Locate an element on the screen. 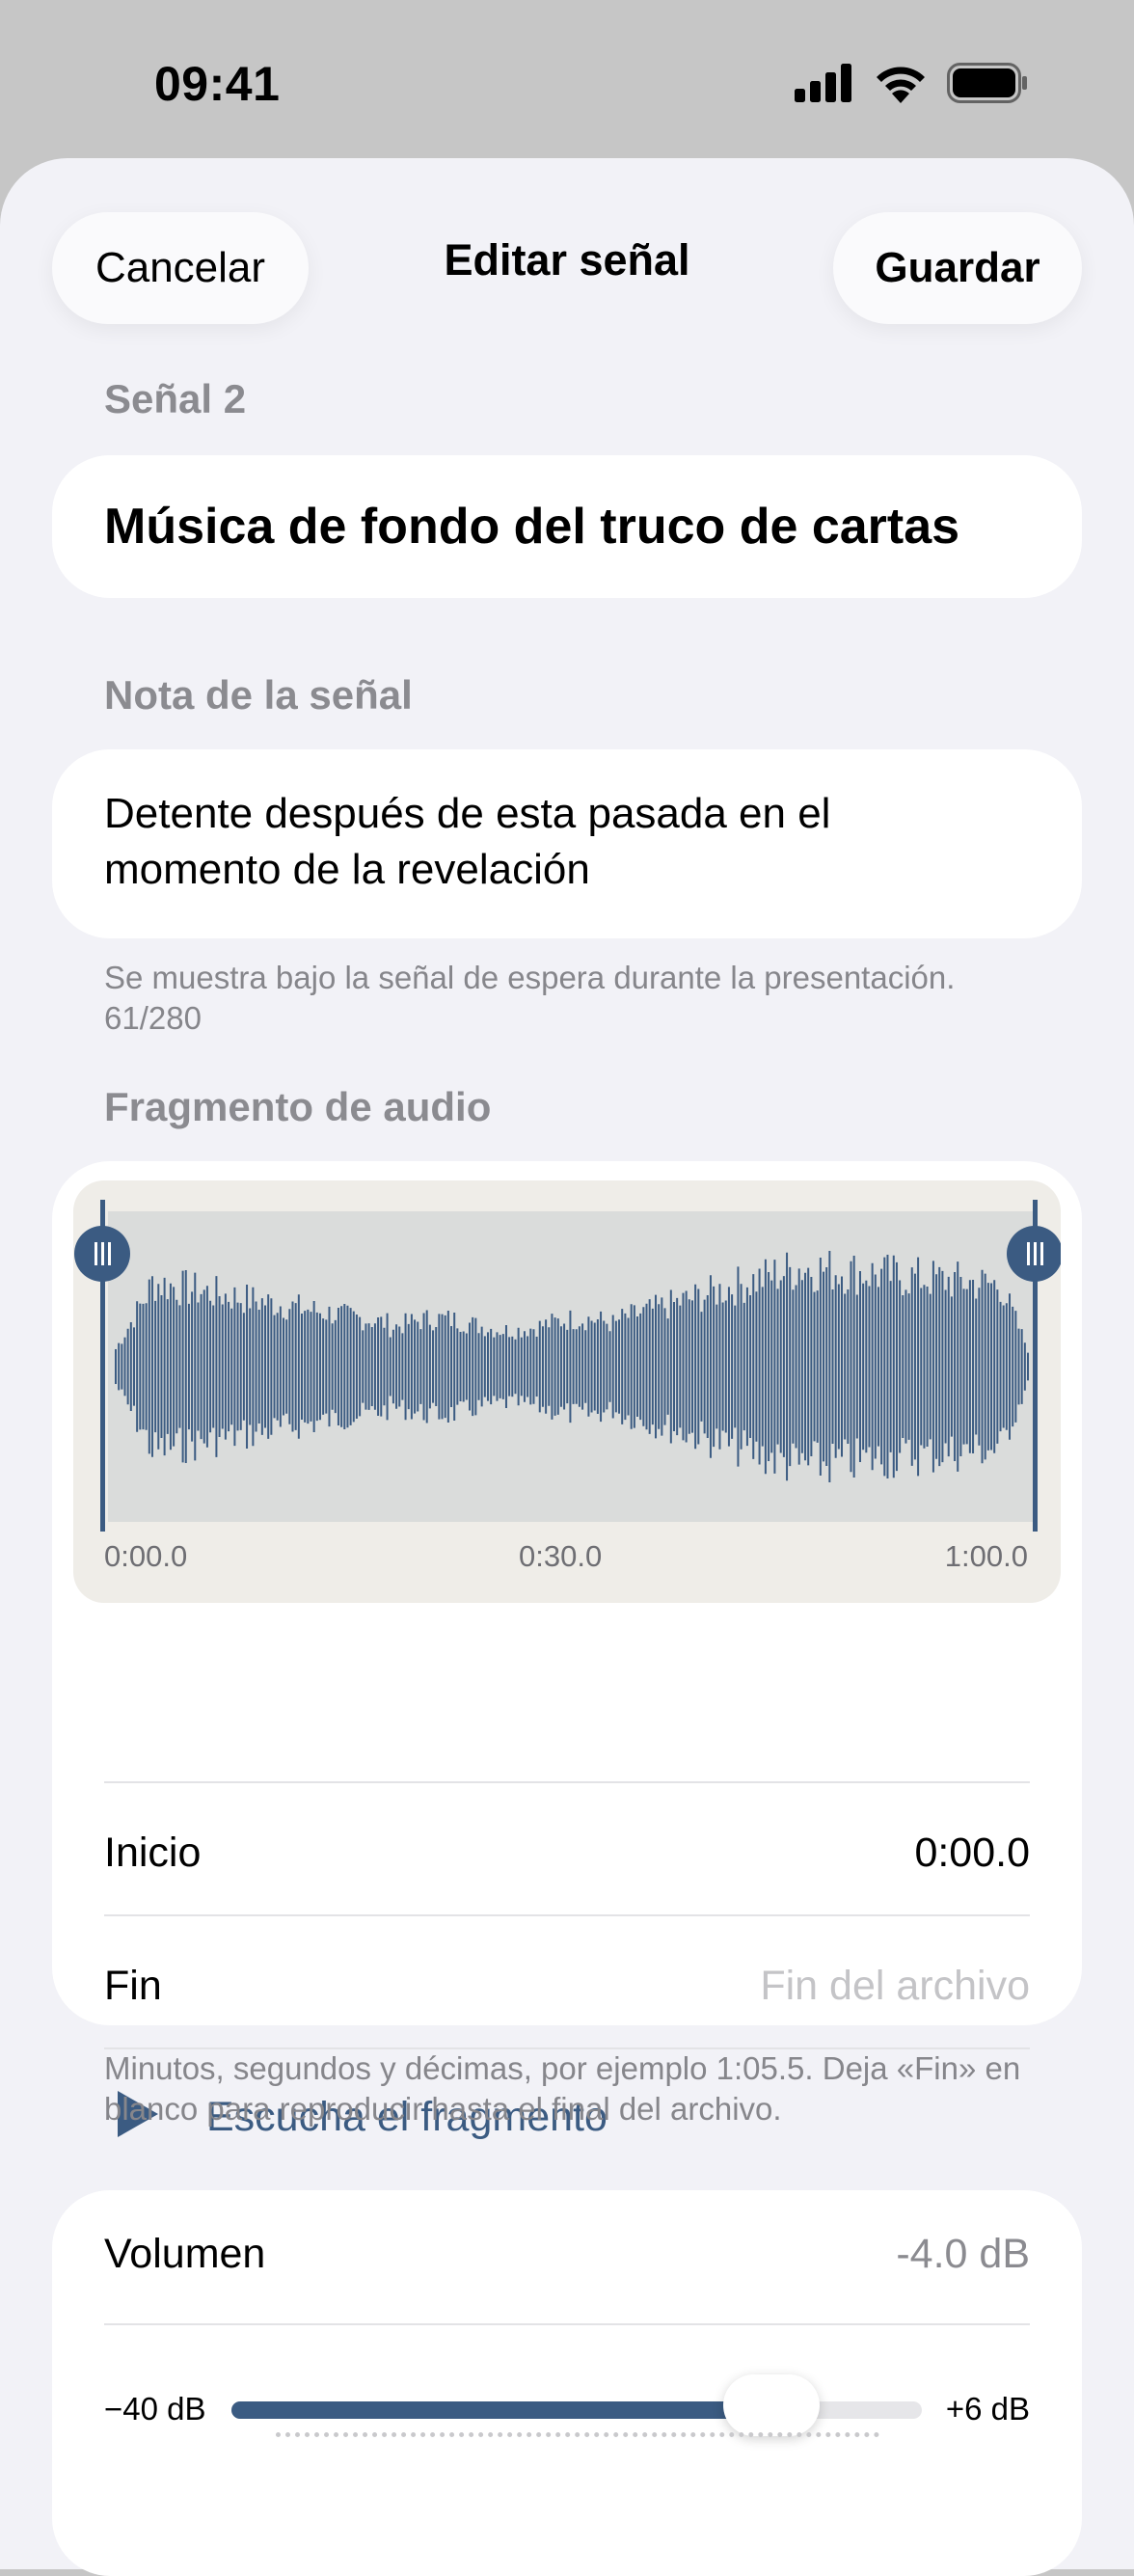  trim-end-handle is located at coordinates (1034, 1254).